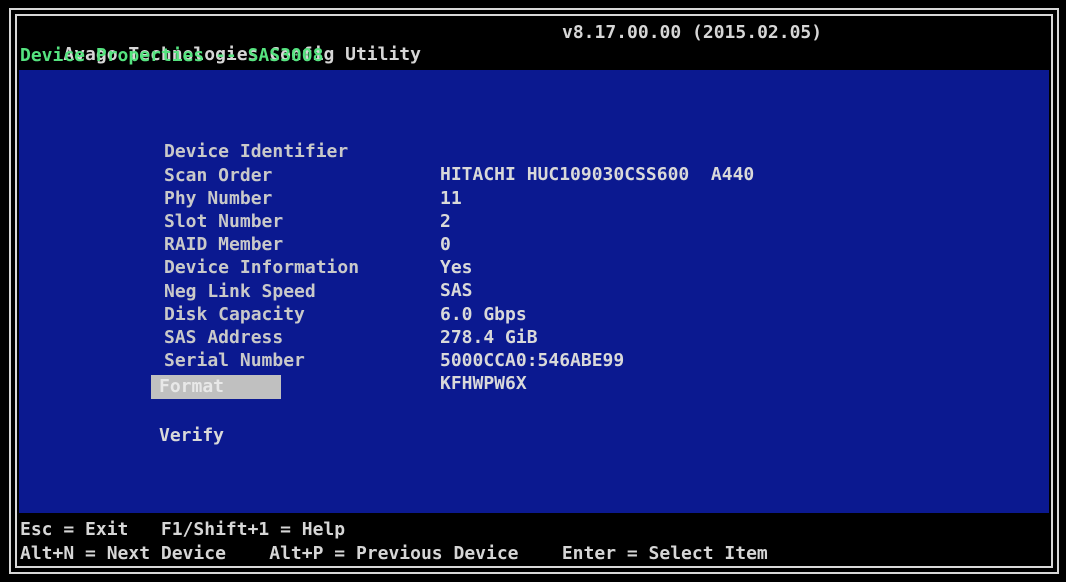 The image size is (1066, 582). What do you see at coordinates (345, 360) in the screenshot?
I see `property-row-serial-number: Serial Number KFHWPW6X` at bounding box center [345, 360].